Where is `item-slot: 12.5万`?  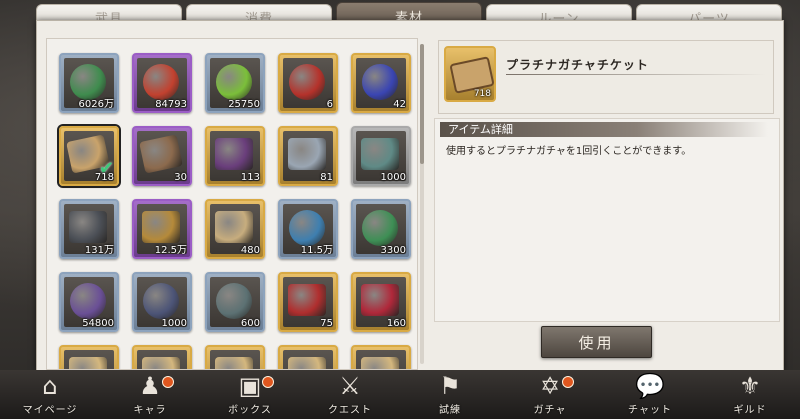
item-slot: 12.5万 is located at coordinates (162, 229).